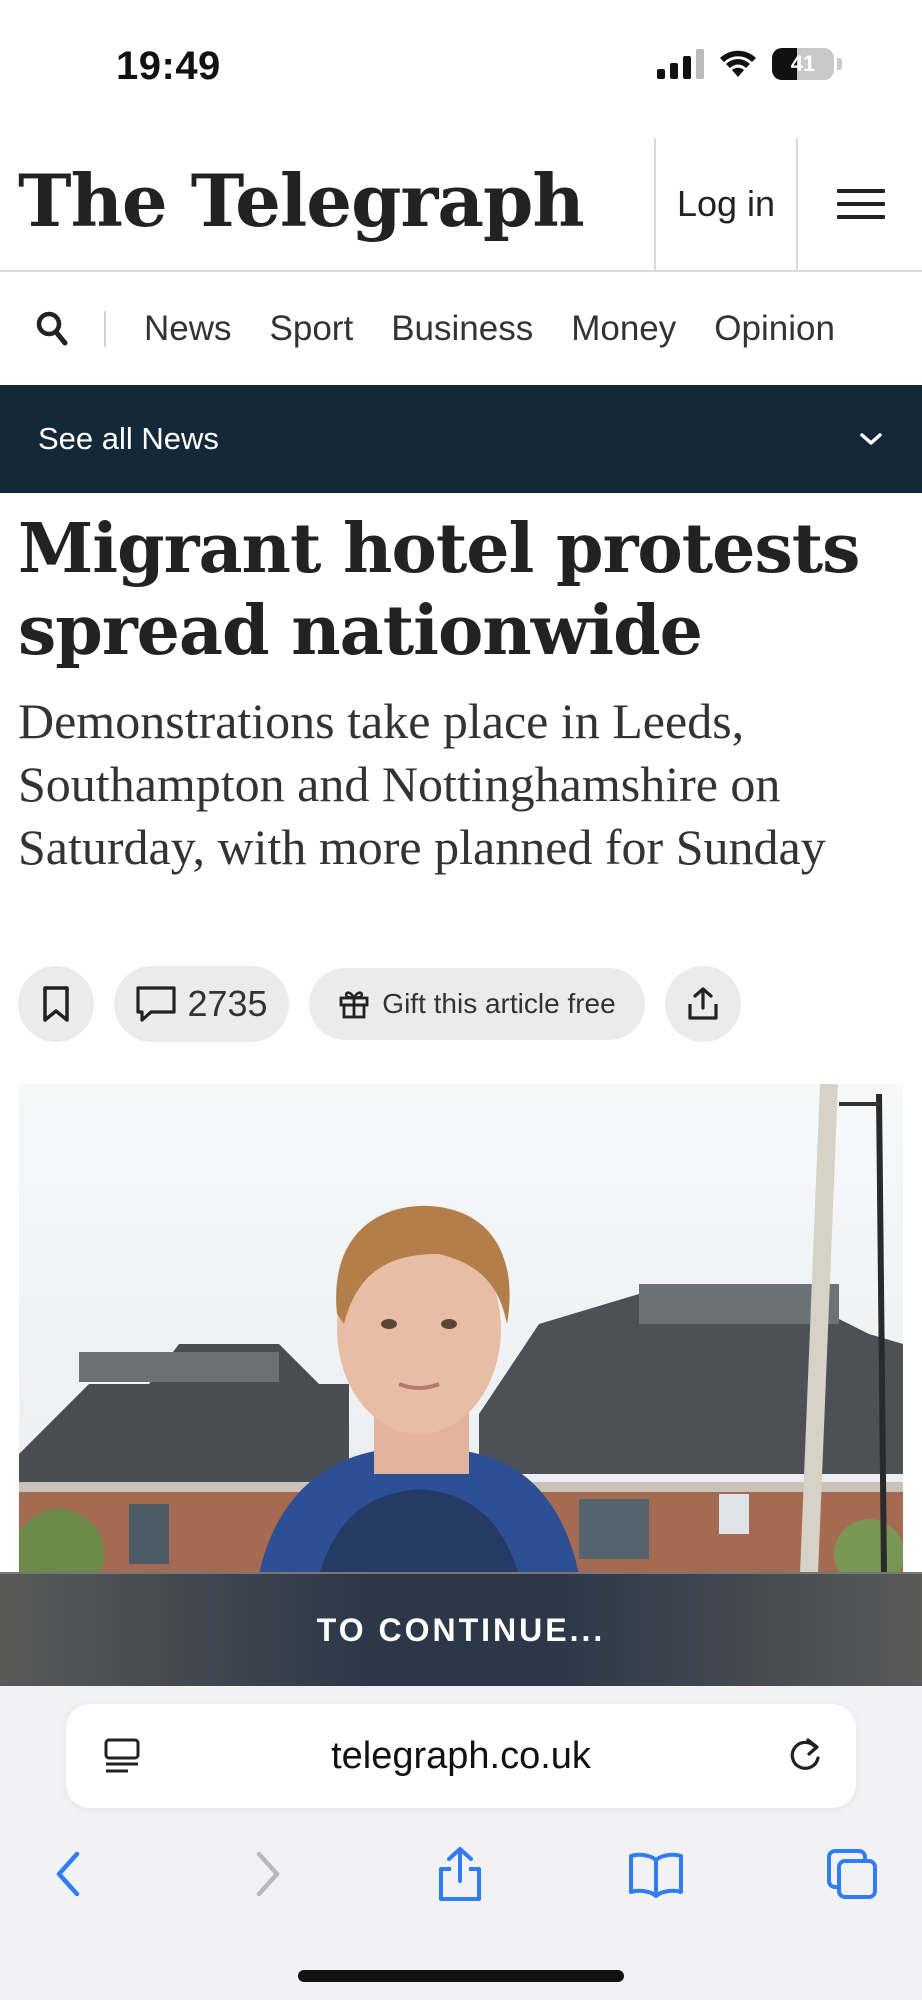 The width and height of the screenshot is (922, 2000). What do you see at coordinates (312, 329) in the screenshot?
I see `nav-item-sport: Sport` at bounding box center [312, 329].